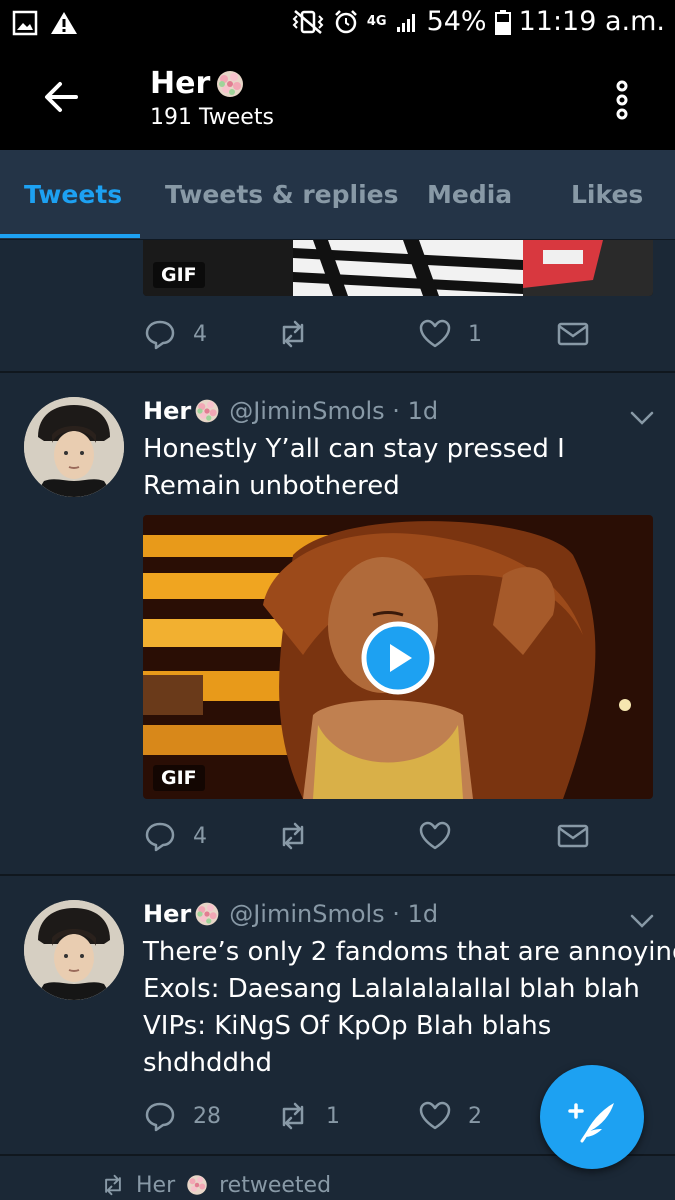 This screenshot has height=1200, width=675. What do you see at coordinates (337, 306) in the screenshot?
I see `tweet-item: GIF 4 1` at bounding box center [337, 306].